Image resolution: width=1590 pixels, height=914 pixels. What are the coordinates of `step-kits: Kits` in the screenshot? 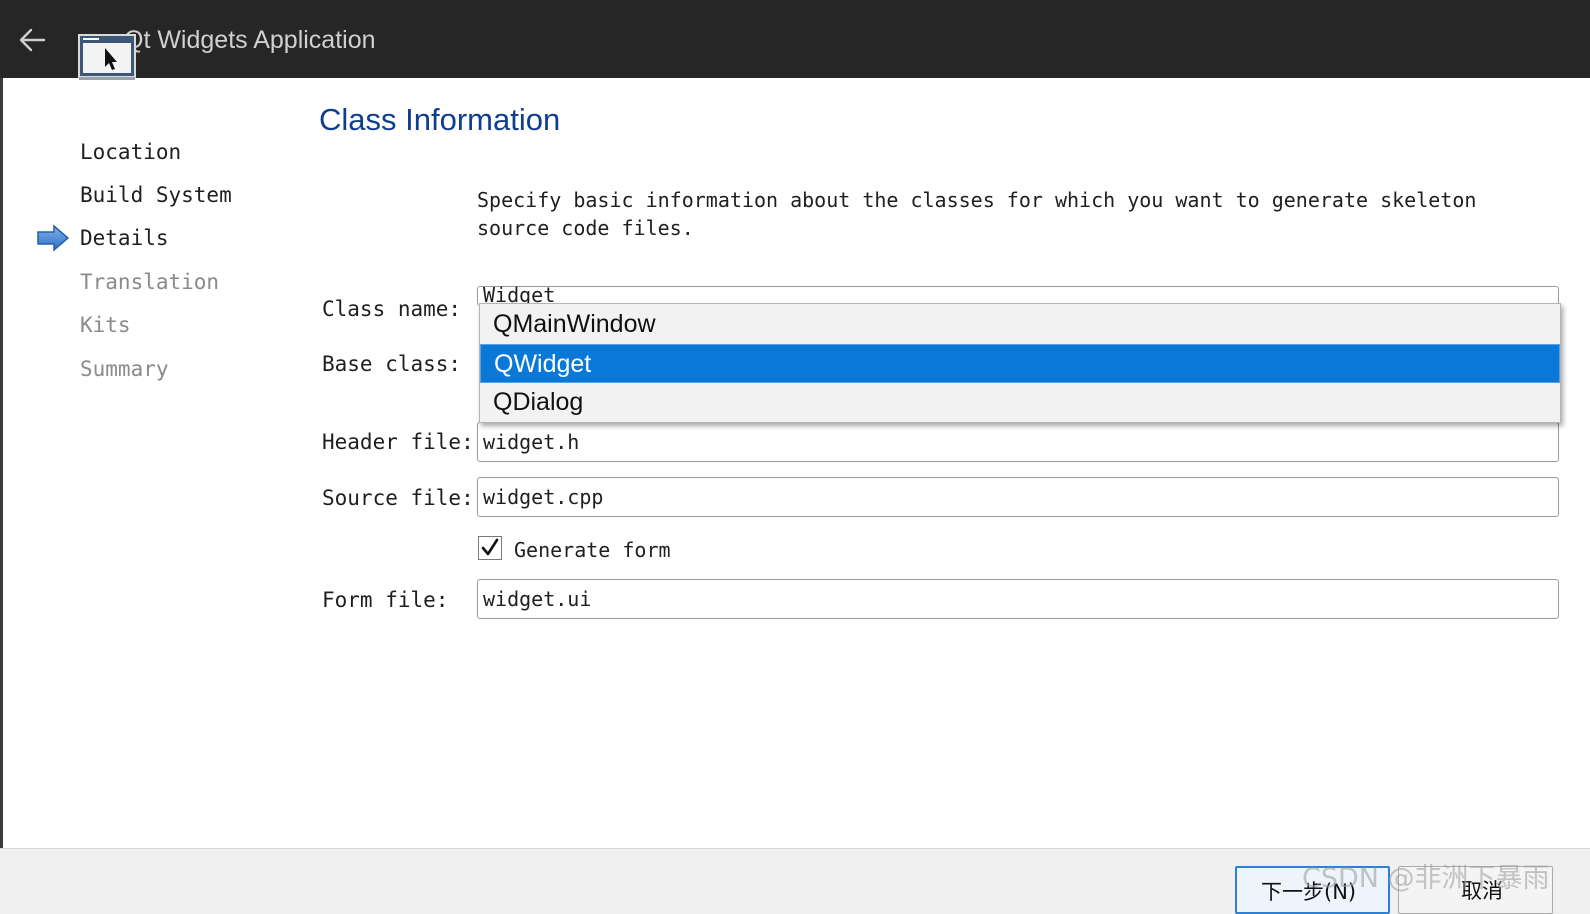 It's located at (105, 325).